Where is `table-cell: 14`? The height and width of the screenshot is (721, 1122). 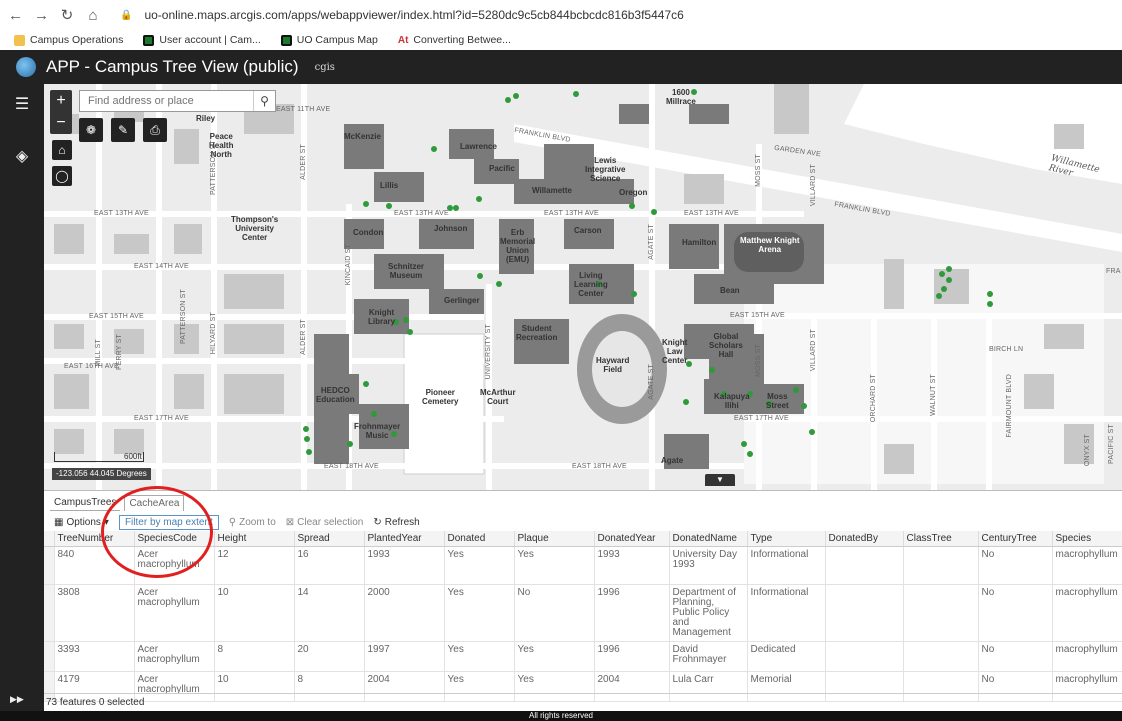 table-cell: 14 is located at coordinates (329, 613).